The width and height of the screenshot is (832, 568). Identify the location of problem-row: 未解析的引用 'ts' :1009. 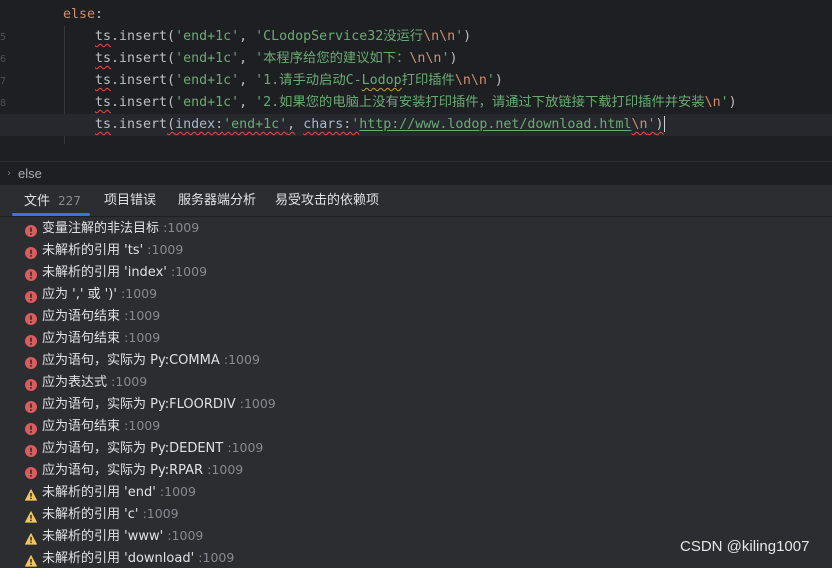
(416, 250).